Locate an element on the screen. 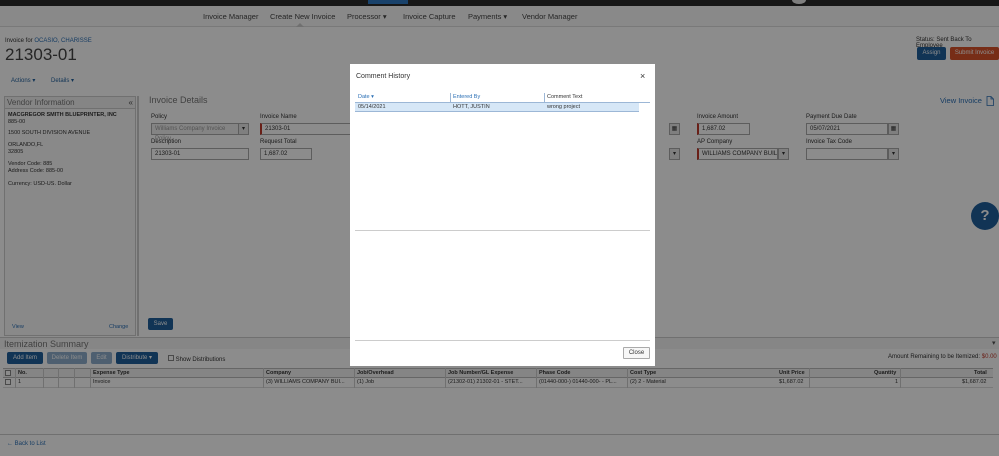 Image resolution: width=999 pixels, height=456 pixels. dialog-footer-divider is located at coordinates (502, 340).